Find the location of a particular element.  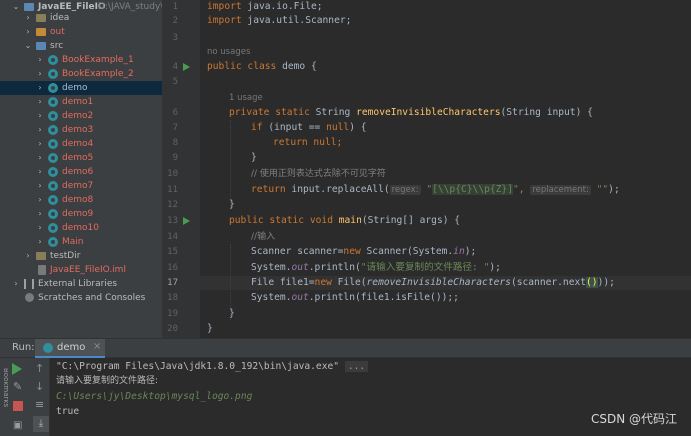

usage-hint: no usages is located at coordinates (228, 52).